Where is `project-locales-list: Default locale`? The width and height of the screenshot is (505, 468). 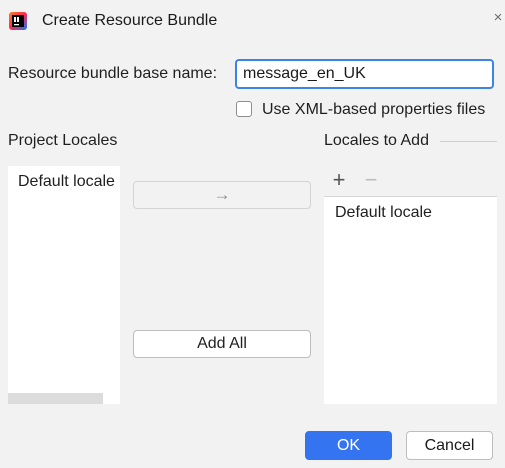
project-locales-list: Default locale is located at coordinates (64, 285).